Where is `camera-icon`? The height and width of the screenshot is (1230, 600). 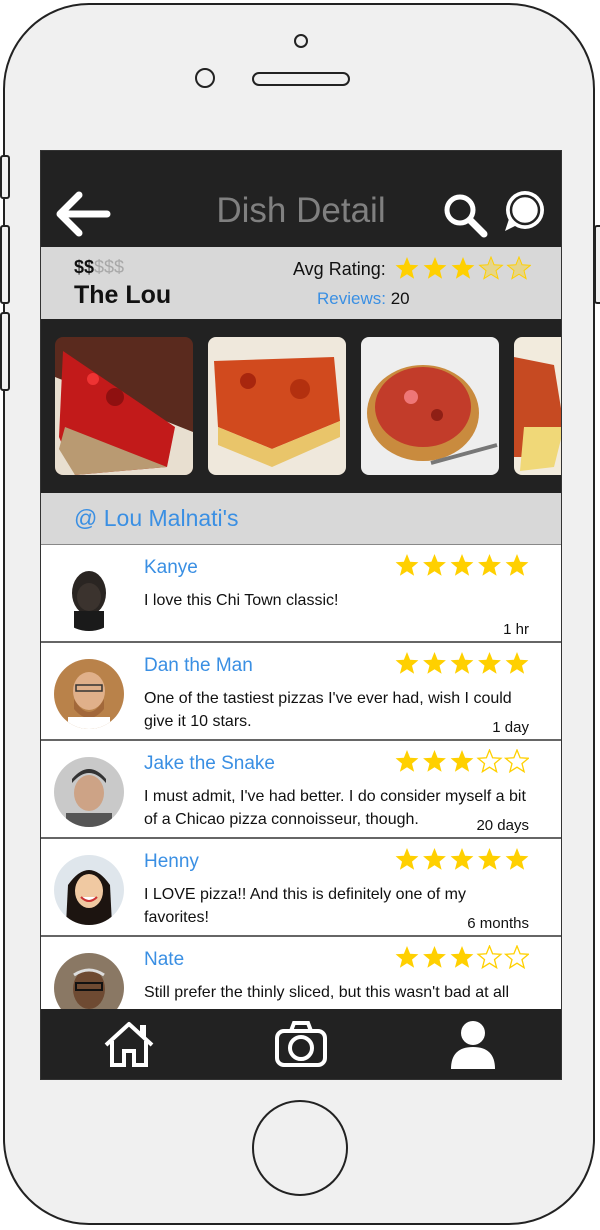
camera-icon is located at coordinates (301, 1044).